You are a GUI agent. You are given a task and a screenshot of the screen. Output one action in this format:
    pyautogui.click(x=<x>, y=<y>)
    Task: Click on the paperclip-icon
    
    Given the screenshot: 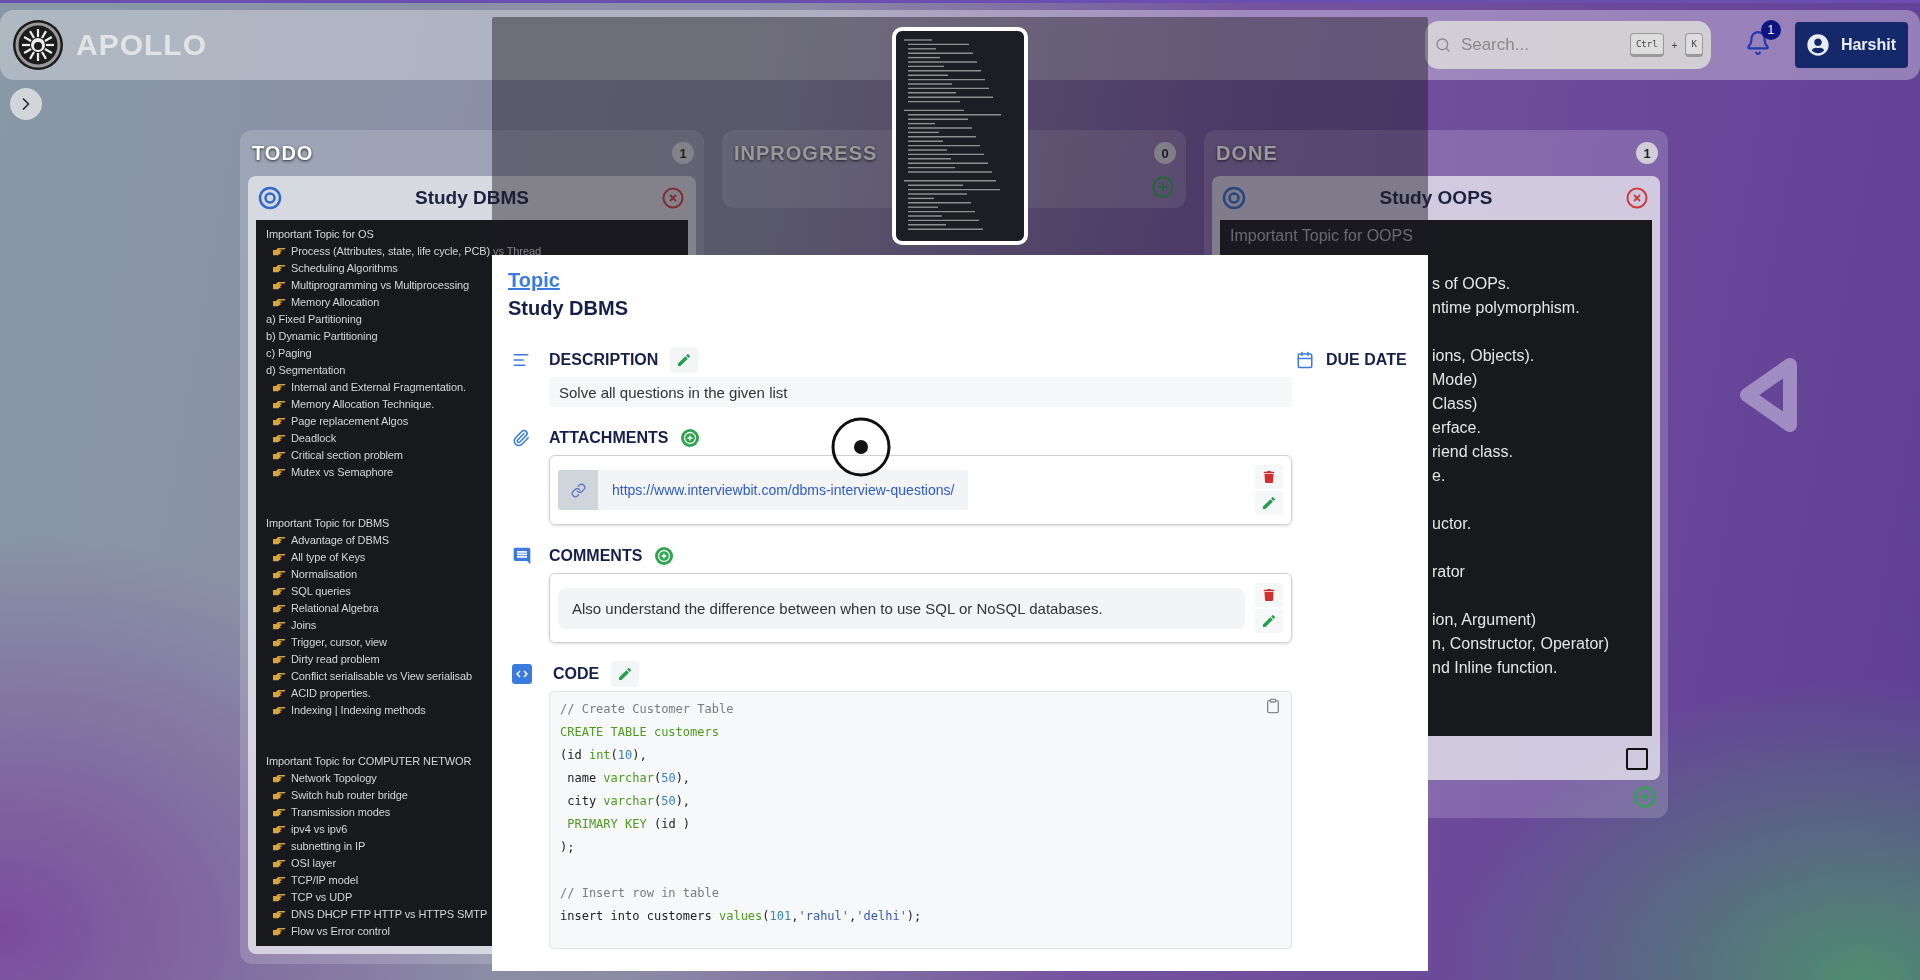 What is the action you would take?
    pyautogui.click(x=521, y=438)
    